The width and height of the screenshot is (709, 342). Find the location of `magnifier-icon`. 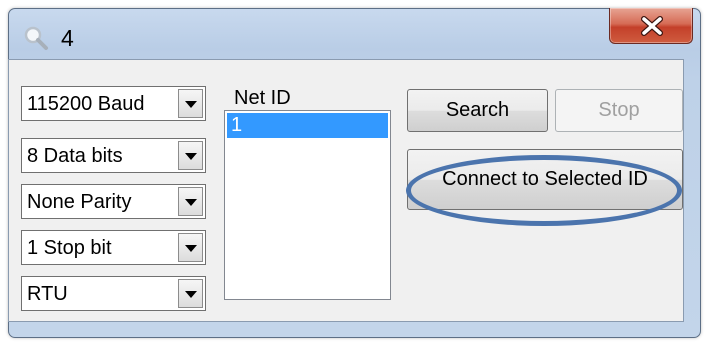

magnifier-icon is located at coordinates (36, 38).